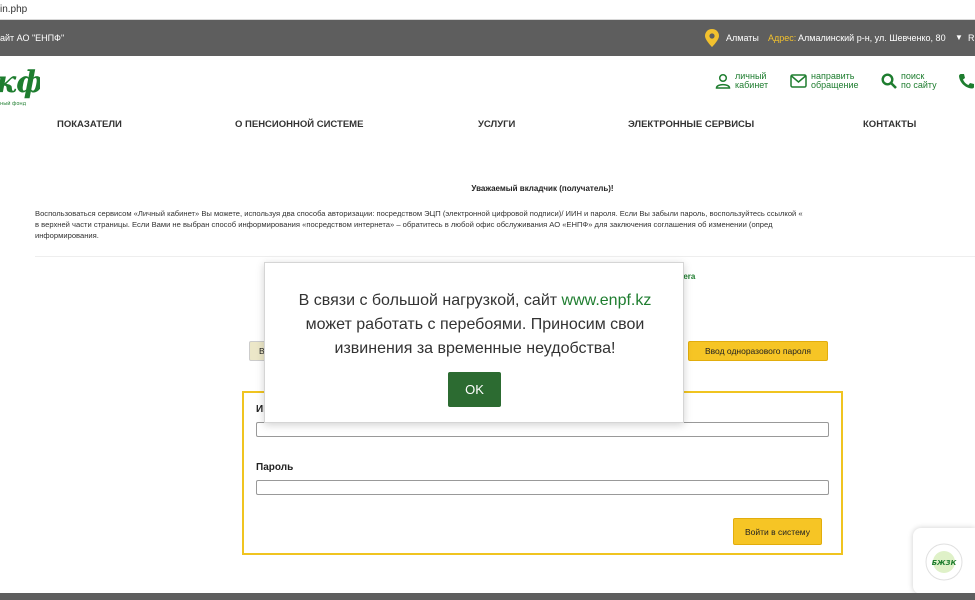 The width and height of the screenshot is (975, 600). What do you see at coordinates (607, 300) in the screenshot?
I see `modal-link: www.enpf.kz` at bounding box center [607, 300].